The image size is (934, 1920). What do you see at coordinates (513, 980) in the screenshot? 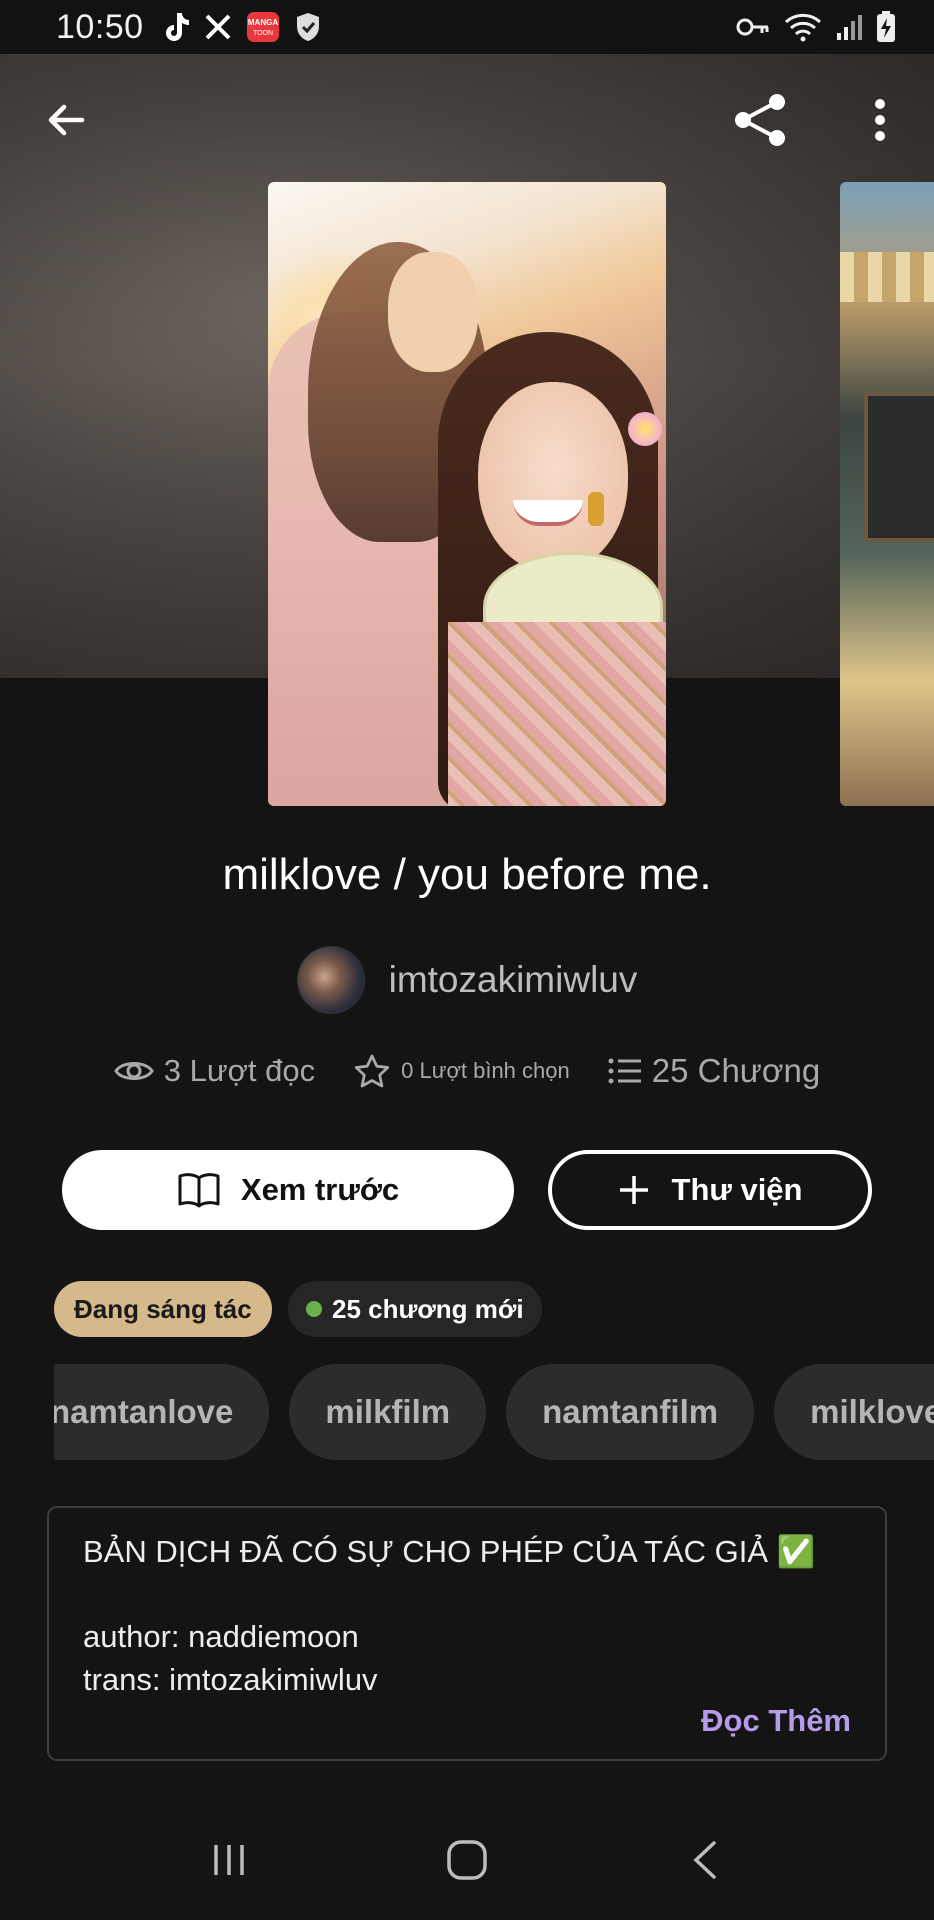
I see `author-name: imtozakimiwluv` at bounding box center [513, 980].